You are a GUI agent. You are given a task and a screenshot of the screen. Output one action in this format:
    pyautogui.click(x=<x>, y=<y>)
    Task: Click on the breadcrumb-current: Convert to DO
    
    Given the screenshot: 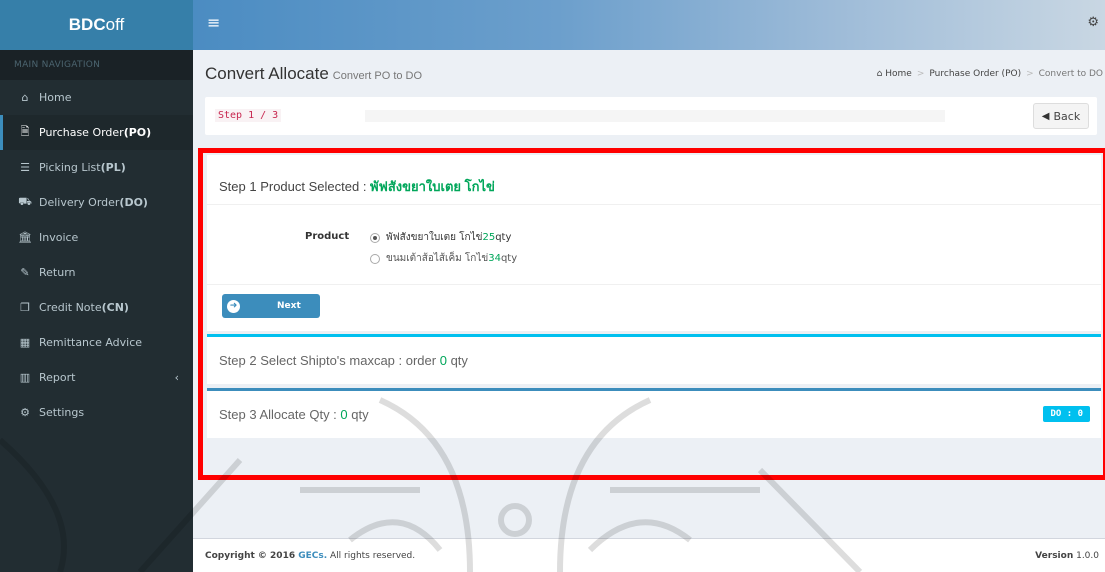 What is the action you would take?
    pyautogui.click(x=1070, y=74)
    